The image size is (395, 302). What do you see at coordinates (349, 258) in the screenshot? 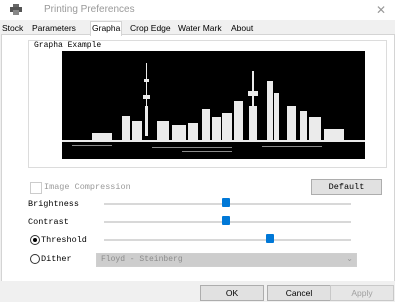
I see `chevron-down-icon: ⌄` at bounding box center [349, 258].